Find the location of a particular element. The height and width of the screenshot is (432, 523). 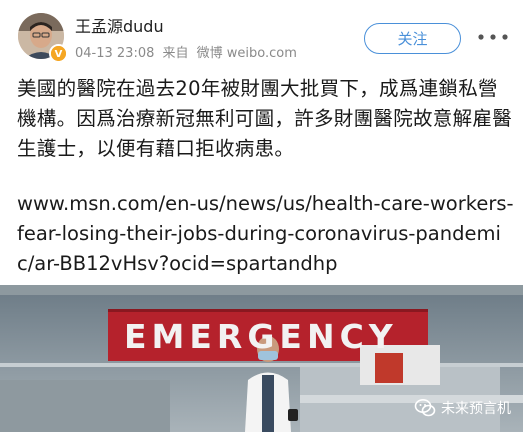

source-name: 微博 weibo.com is located at coordinates (246, 53).